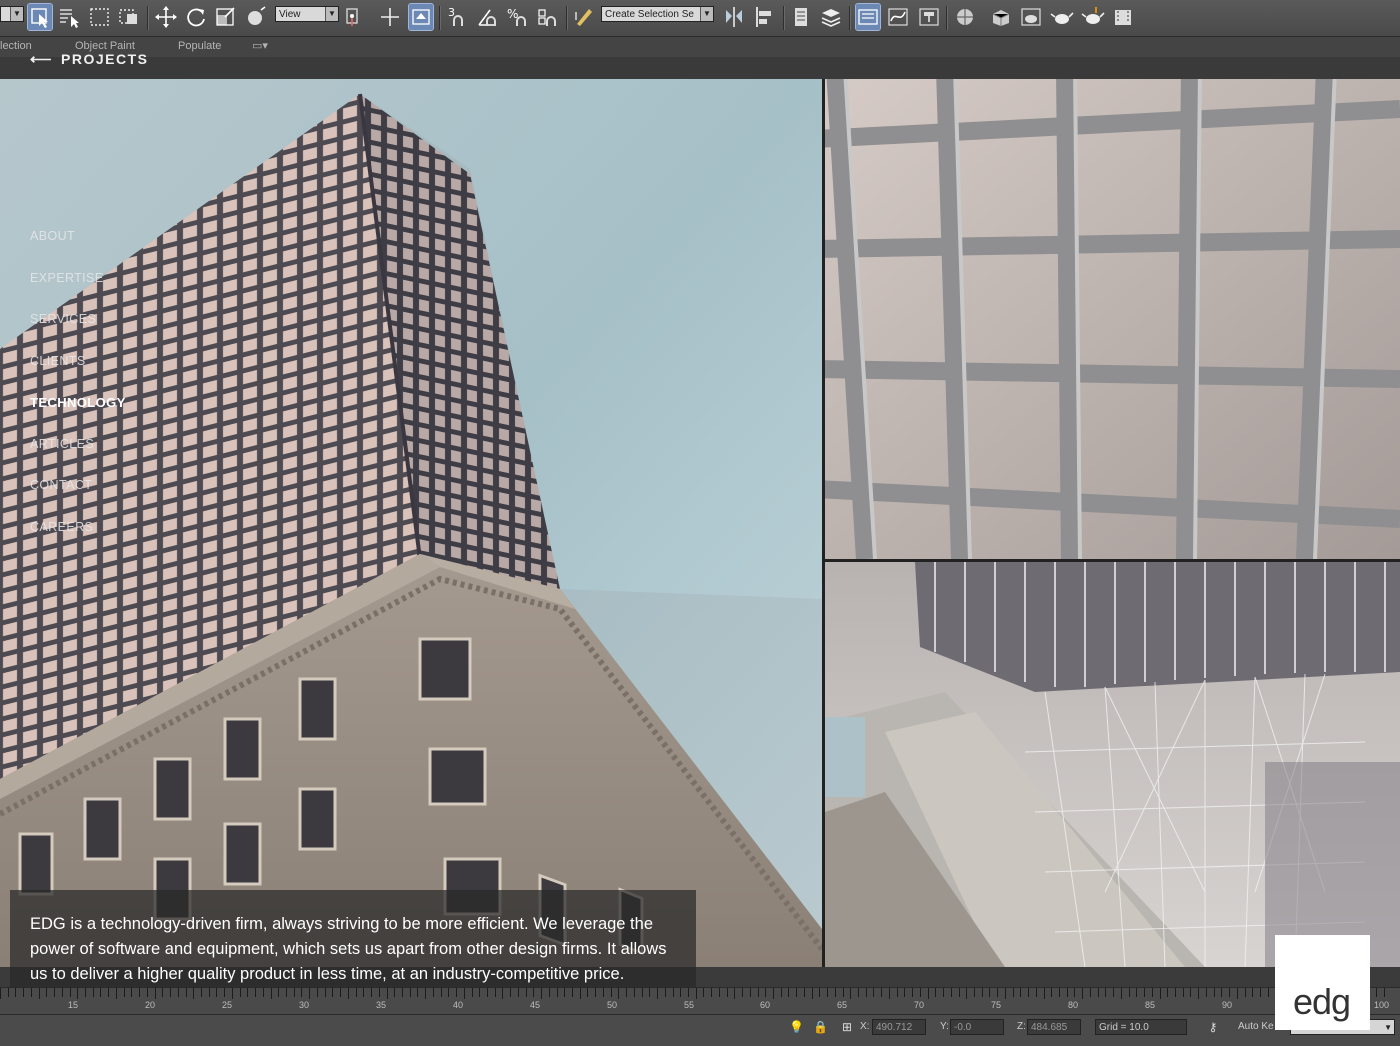 This screenshot has width=1400, height=1046. I want to click on nav-about: ABOUT, so click(78, 250).